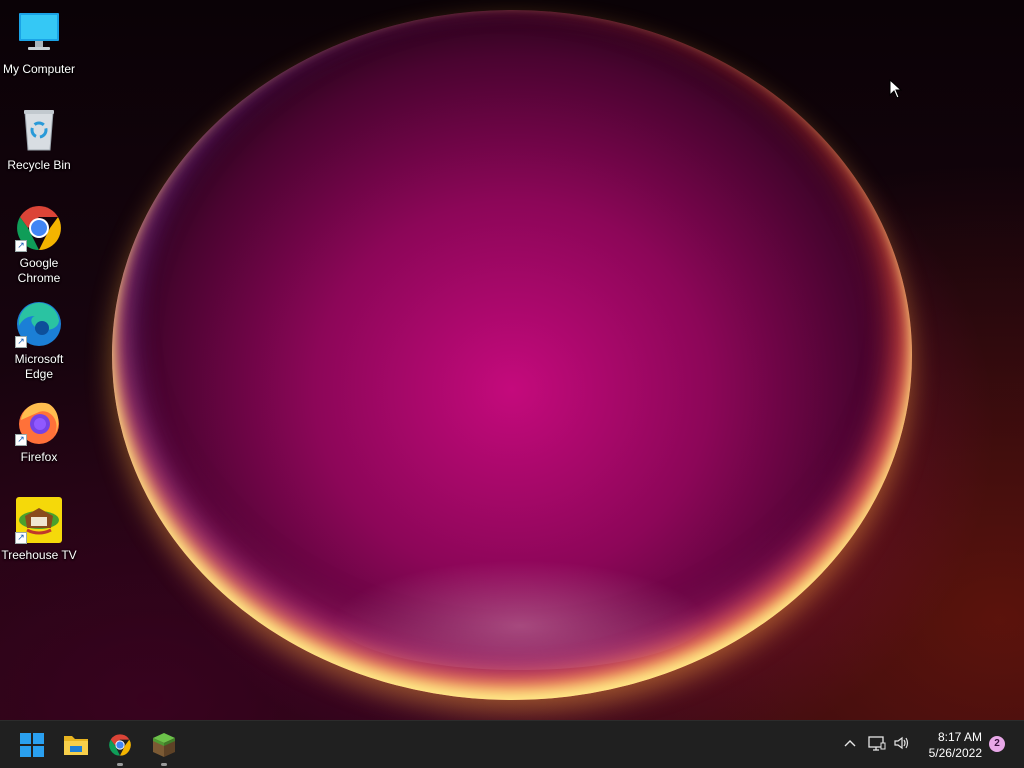 This screenshot has width=1024, height=768. I want to click on desktop-icon-label: Firefox, so click(39, 457).